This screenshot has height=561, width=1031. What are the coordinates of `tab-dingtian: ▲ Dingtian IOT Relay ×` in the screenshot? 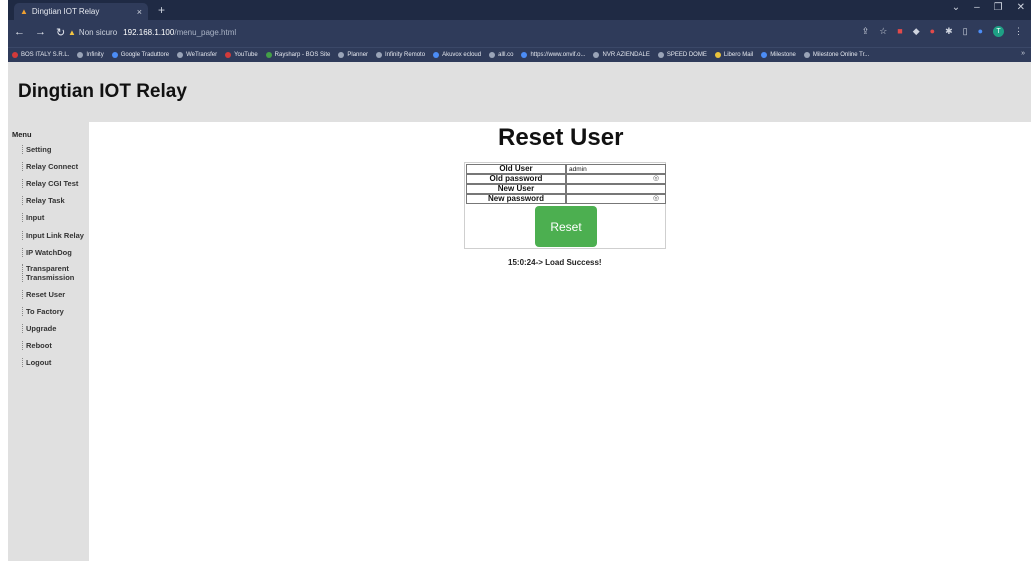 It's located at (81, 11).